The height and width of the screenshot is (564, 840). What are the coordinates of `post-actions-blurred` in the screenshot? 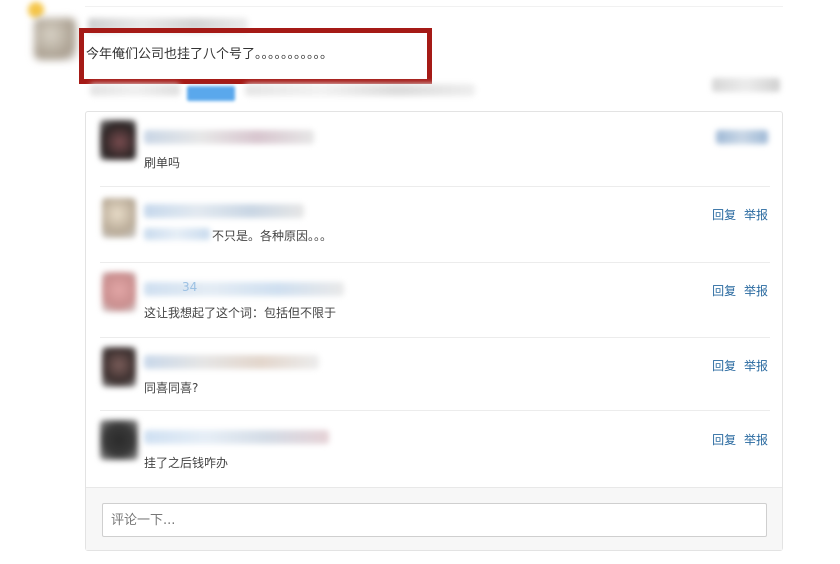 It's located at (746, 85).